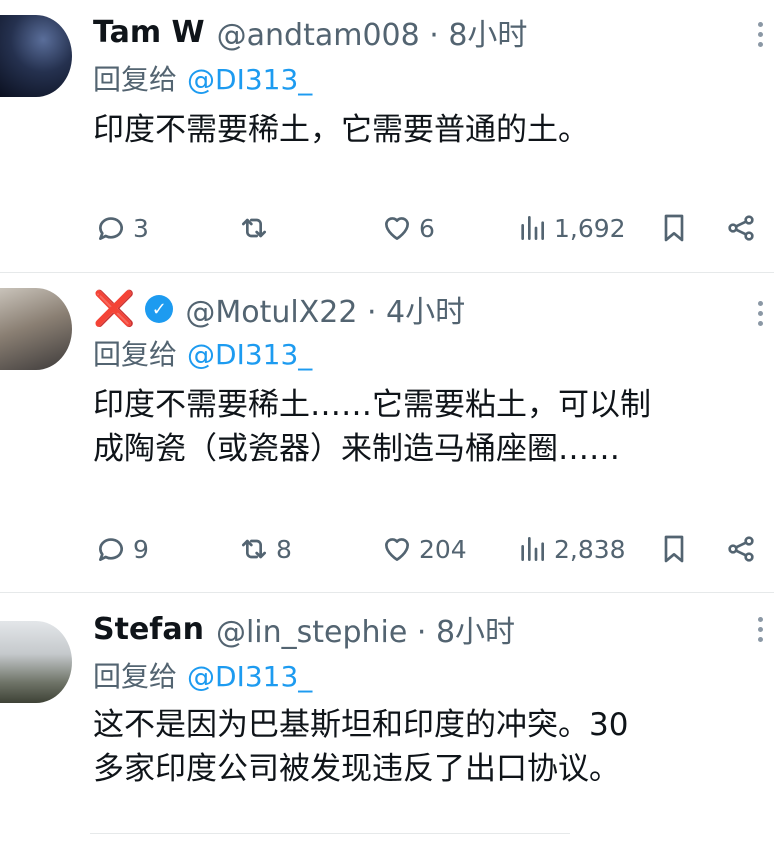 The image size is (774, 843). I want to click on tweet-header: Stefan @lin_stephie · 8小时, so click(304, 629).